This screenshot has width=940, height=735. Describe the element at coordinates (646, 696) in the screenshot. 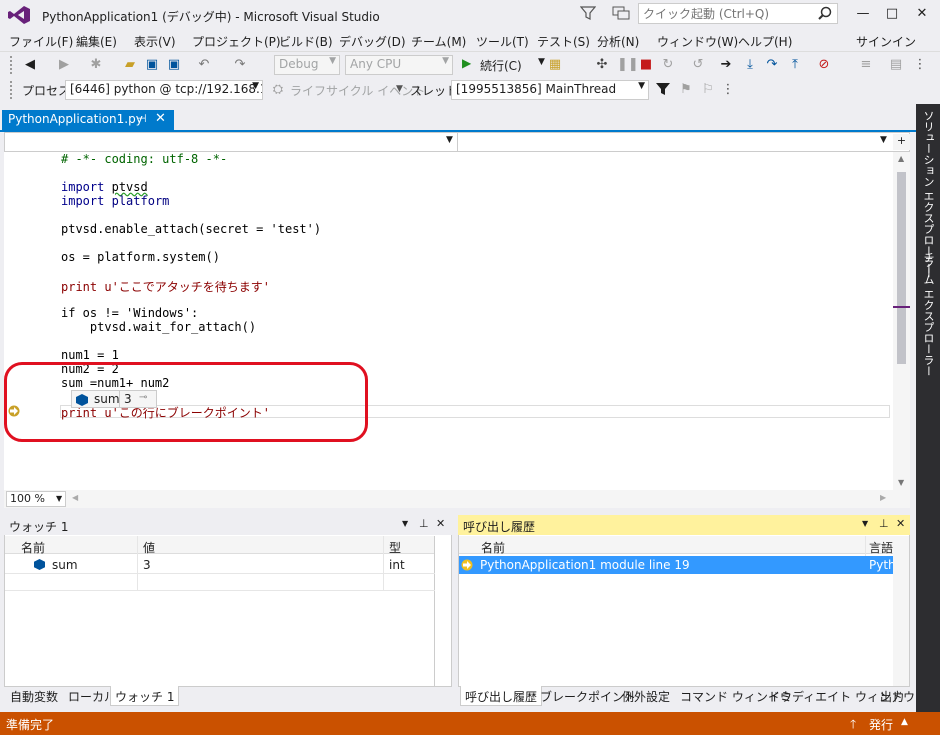

I see `tab-exception-settings: 例外設定` at that location.